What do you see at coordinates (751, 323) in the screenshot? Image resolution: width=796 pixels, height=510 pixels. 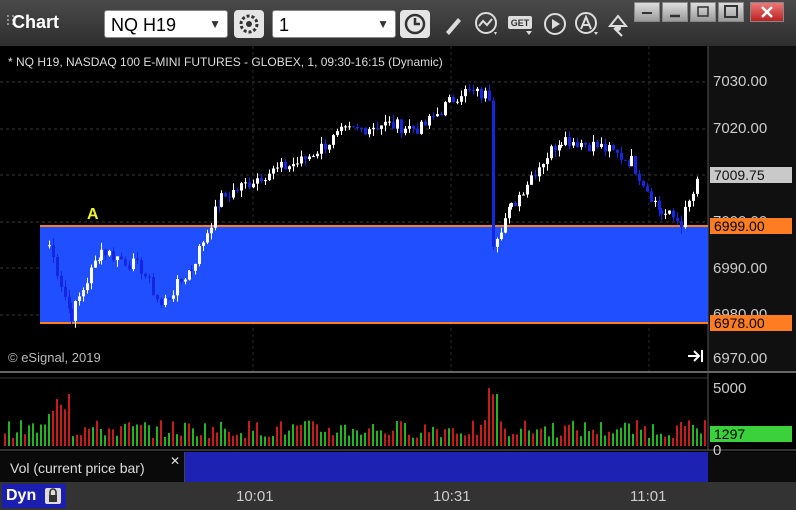 I see `lower-level-tag: 6978.00` at bounding box center [751, 323].